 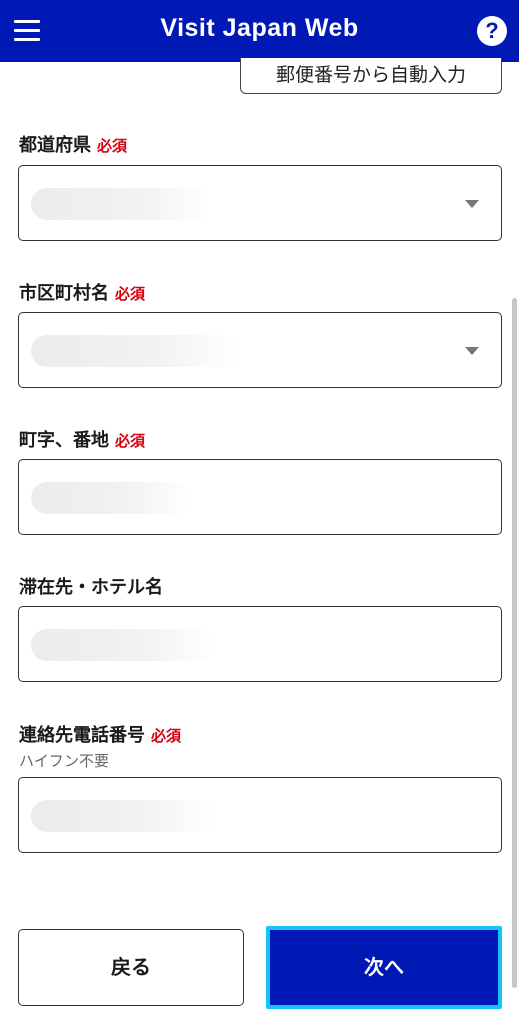 I want to click on prefecture-label: 都道府県 必須, so click(x=73, y=144).